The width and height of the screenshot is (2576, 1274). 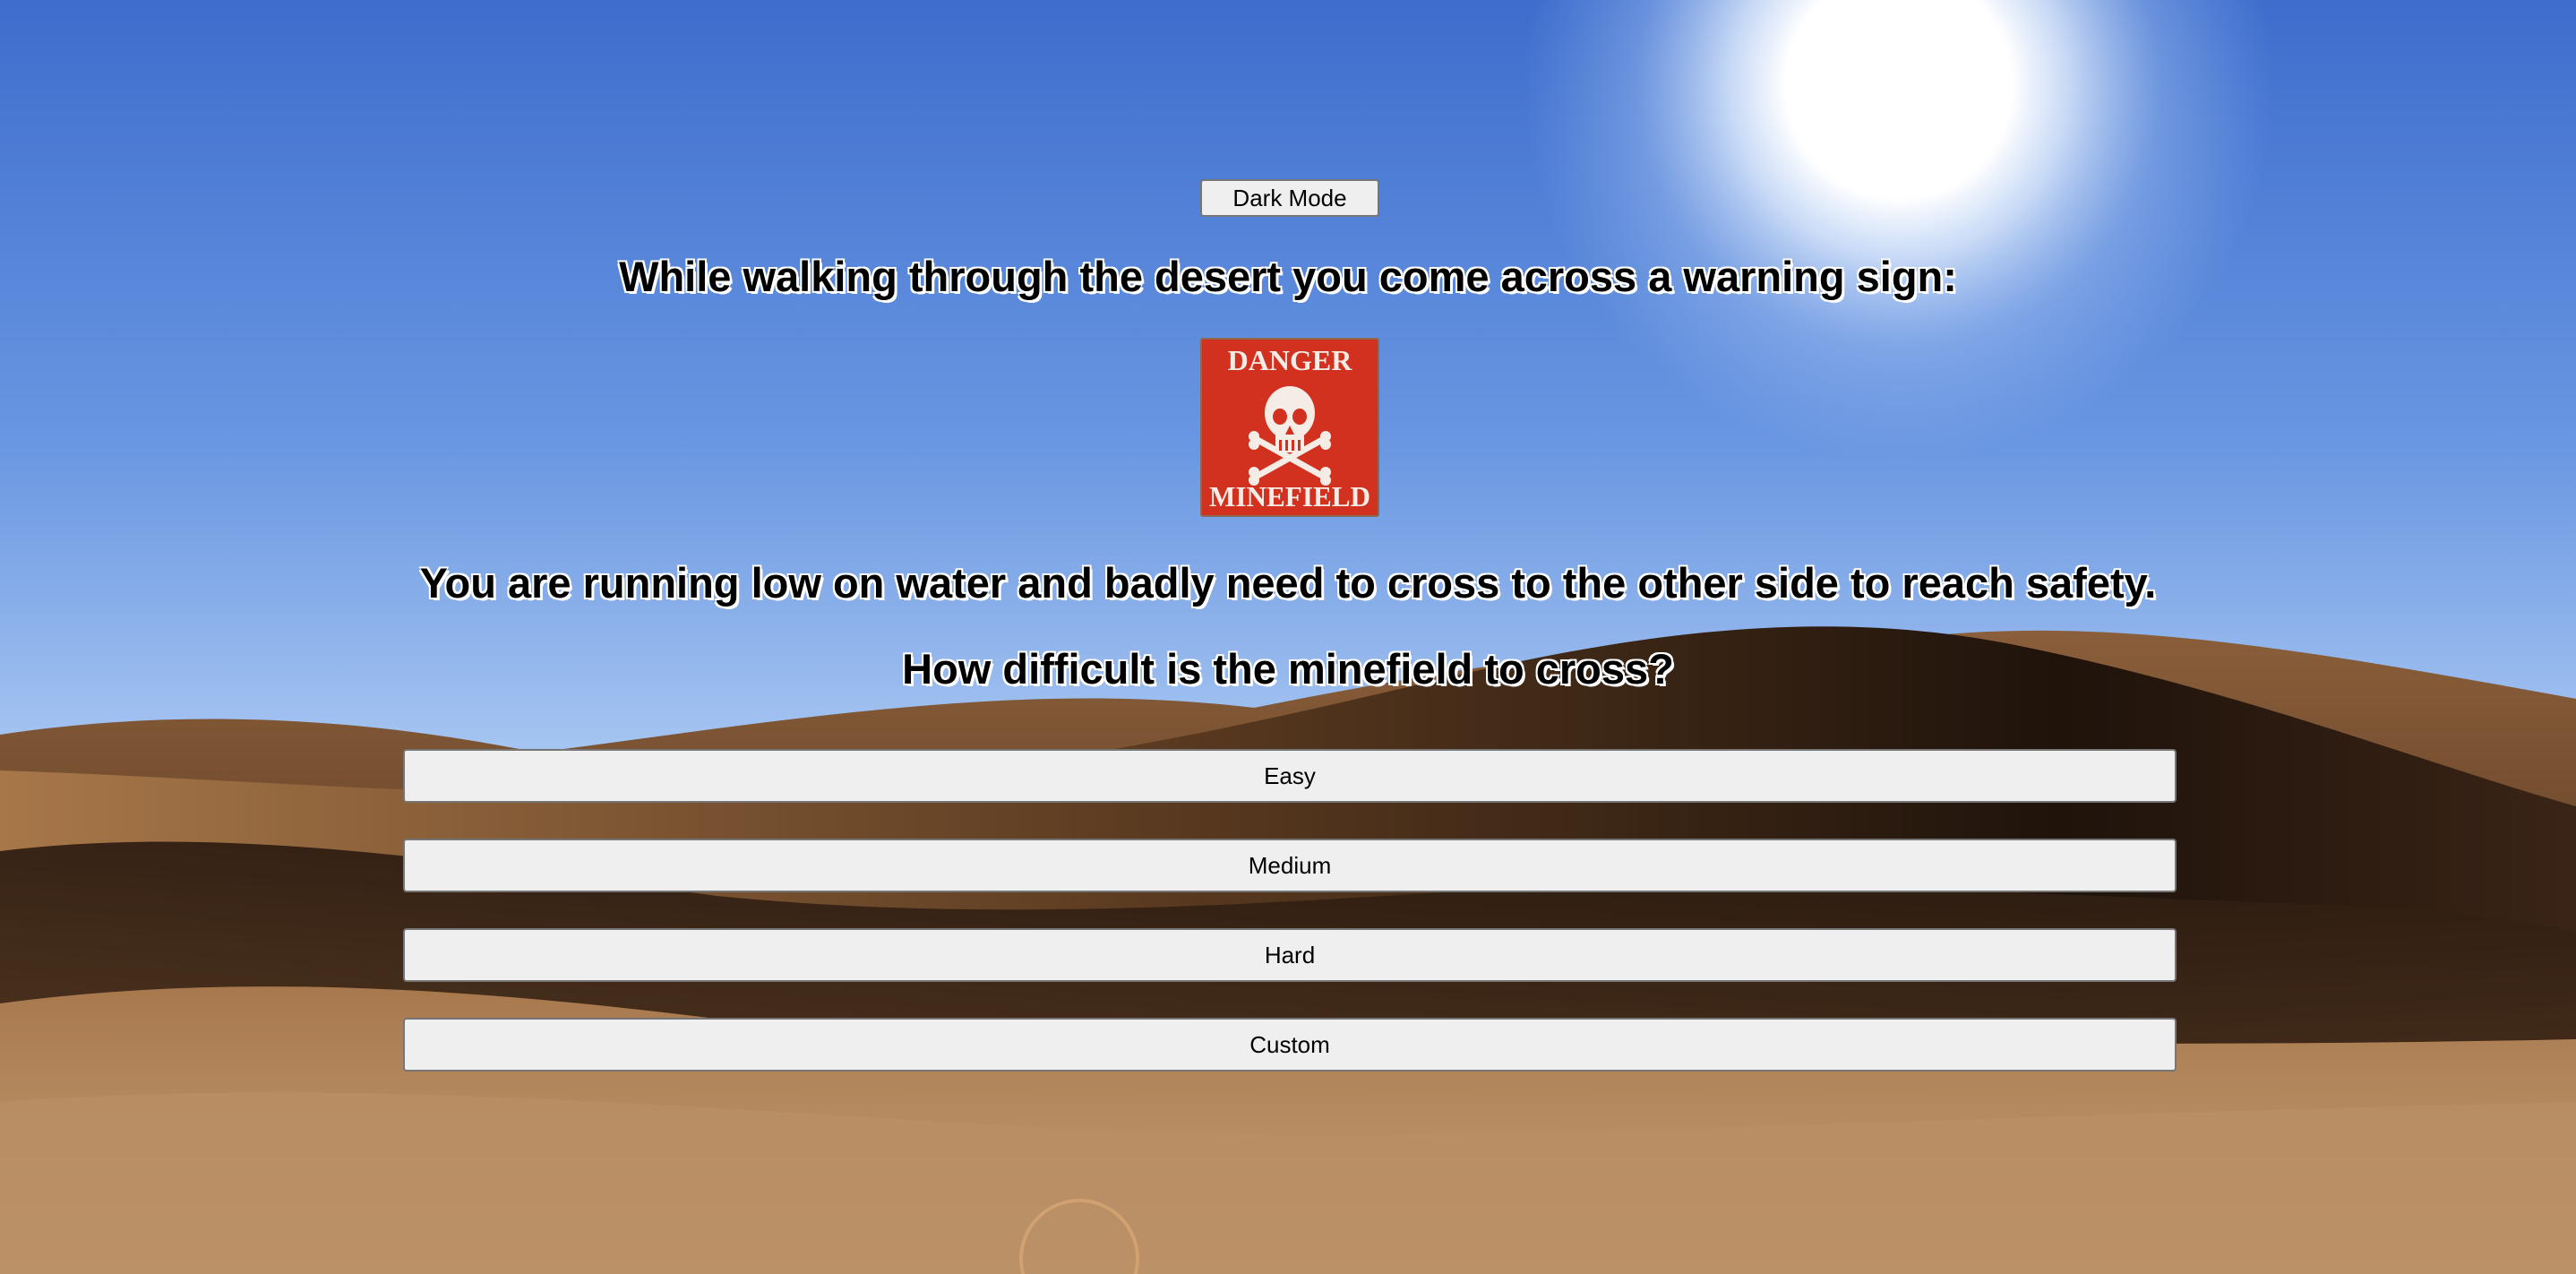 I want to click on medium-button: Medium, so click(x=1290, y=866).